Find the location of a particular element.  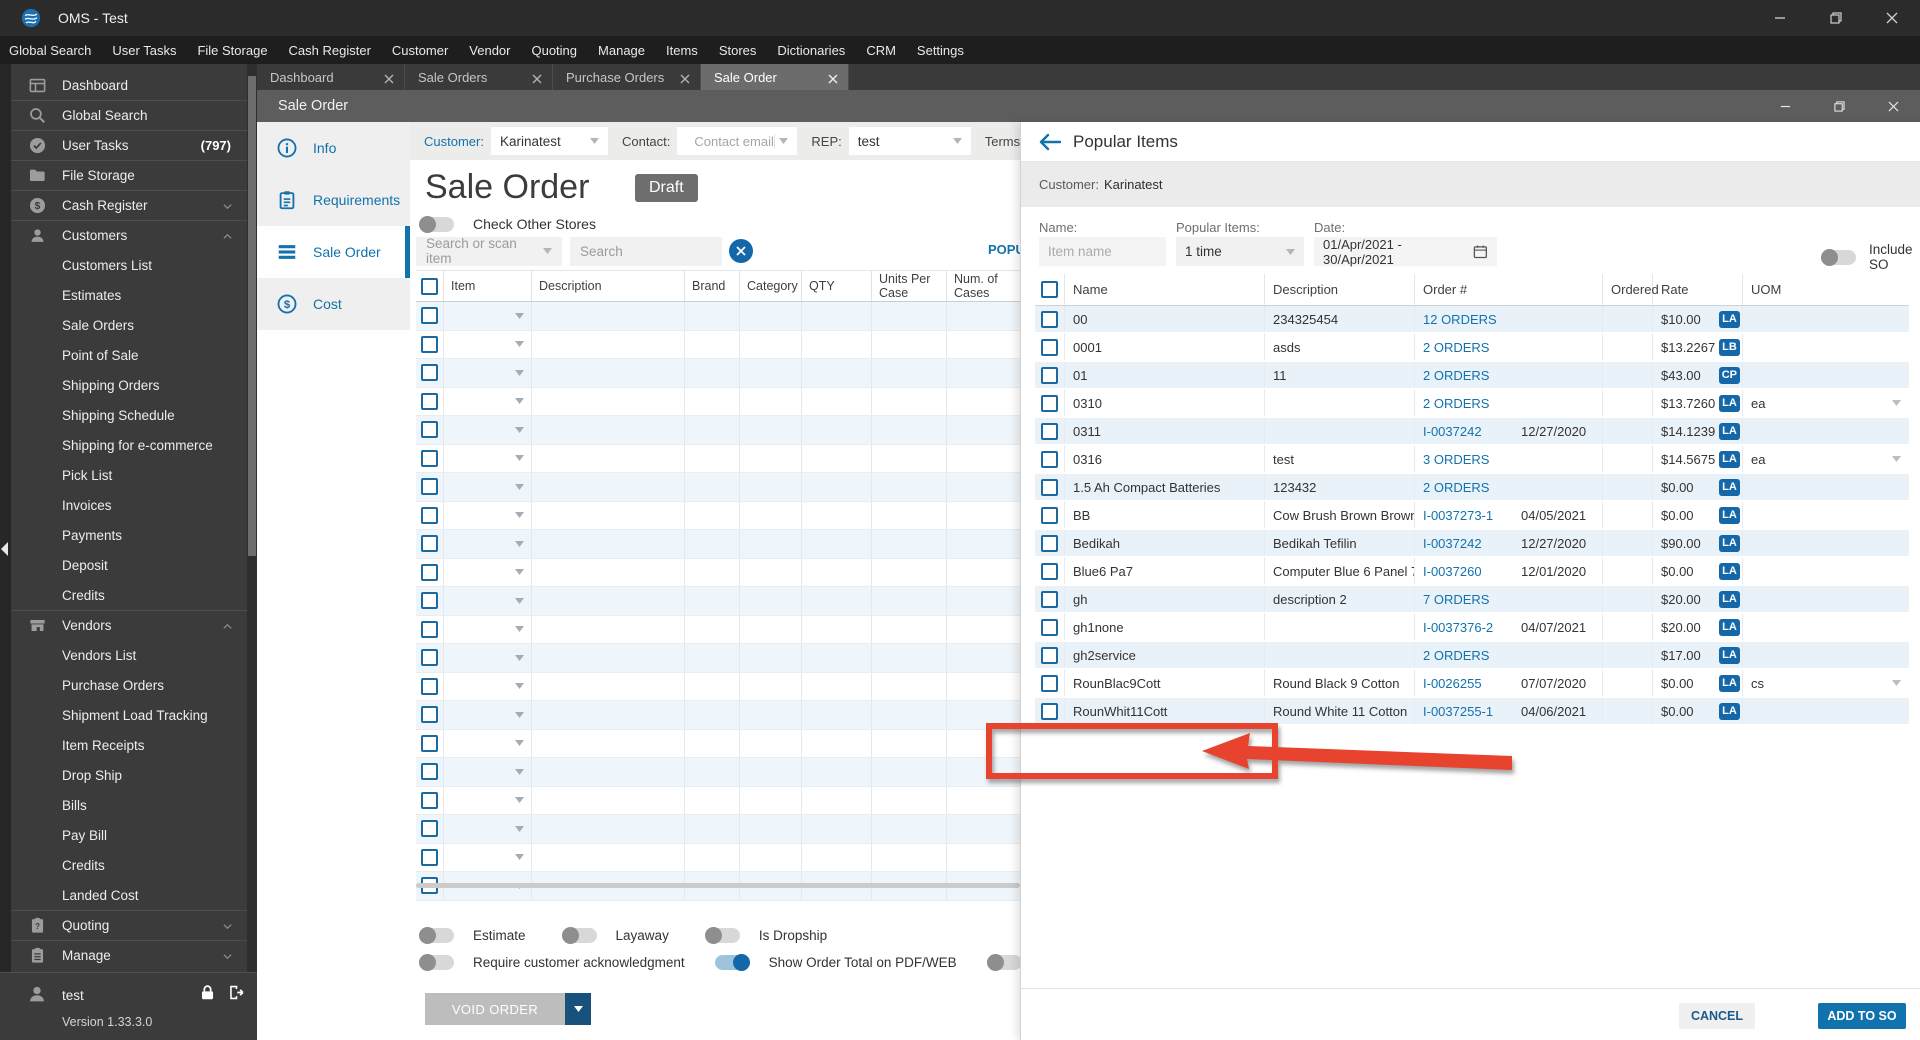

menu-item-stores: Stores is located at coordinates (738, 50).